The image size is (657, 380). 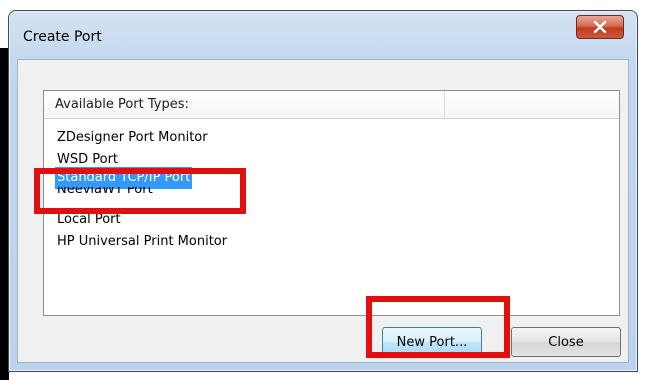 What do you see at coordinates (331, 242) in the screenshot?
I see `list-item: HP Universal Print Monitor` at bounding box center [331, 242].